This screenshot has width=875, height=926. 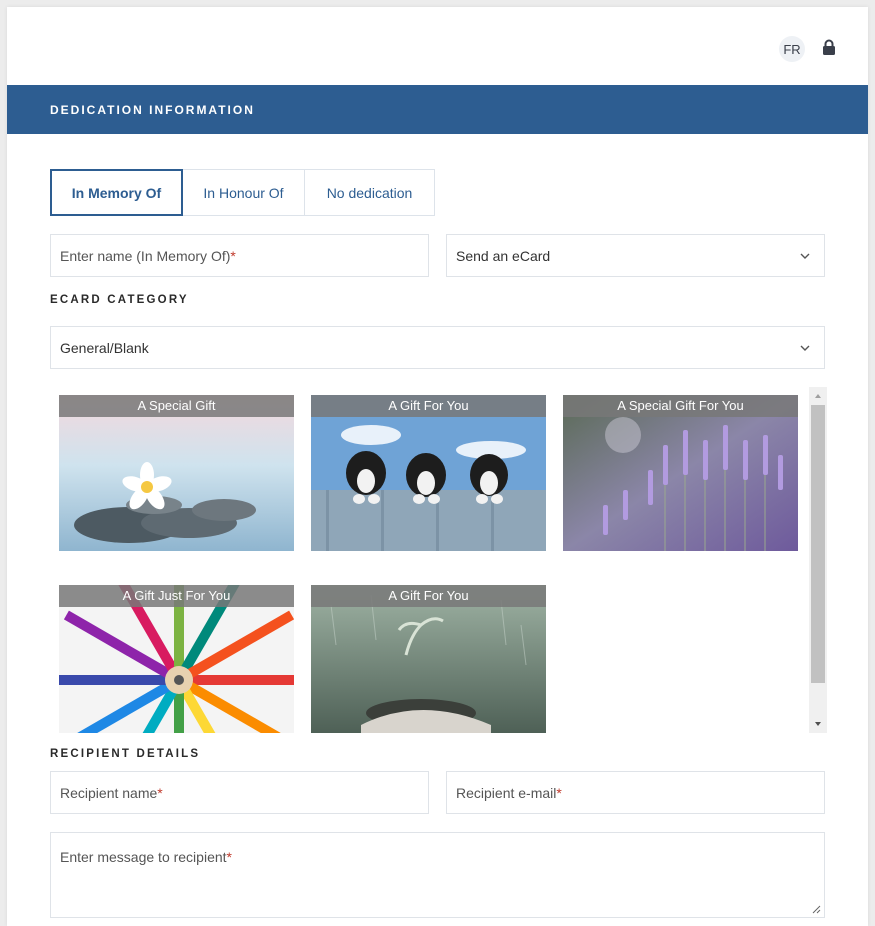 I want to click on ecard-thumbnail: A Gift Just For You, so click(x=176, y=659).